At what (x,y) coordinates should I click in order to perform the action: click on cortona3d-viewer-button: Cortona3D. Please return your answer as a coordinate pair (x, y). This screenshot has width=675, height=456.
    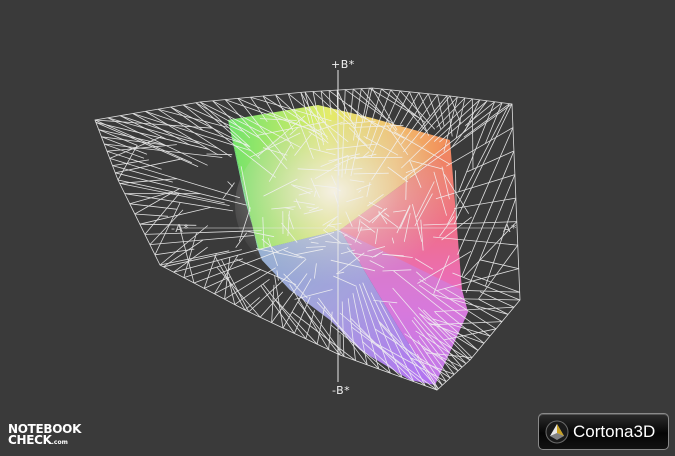
    Looking at the image, I should click on (603, 431).